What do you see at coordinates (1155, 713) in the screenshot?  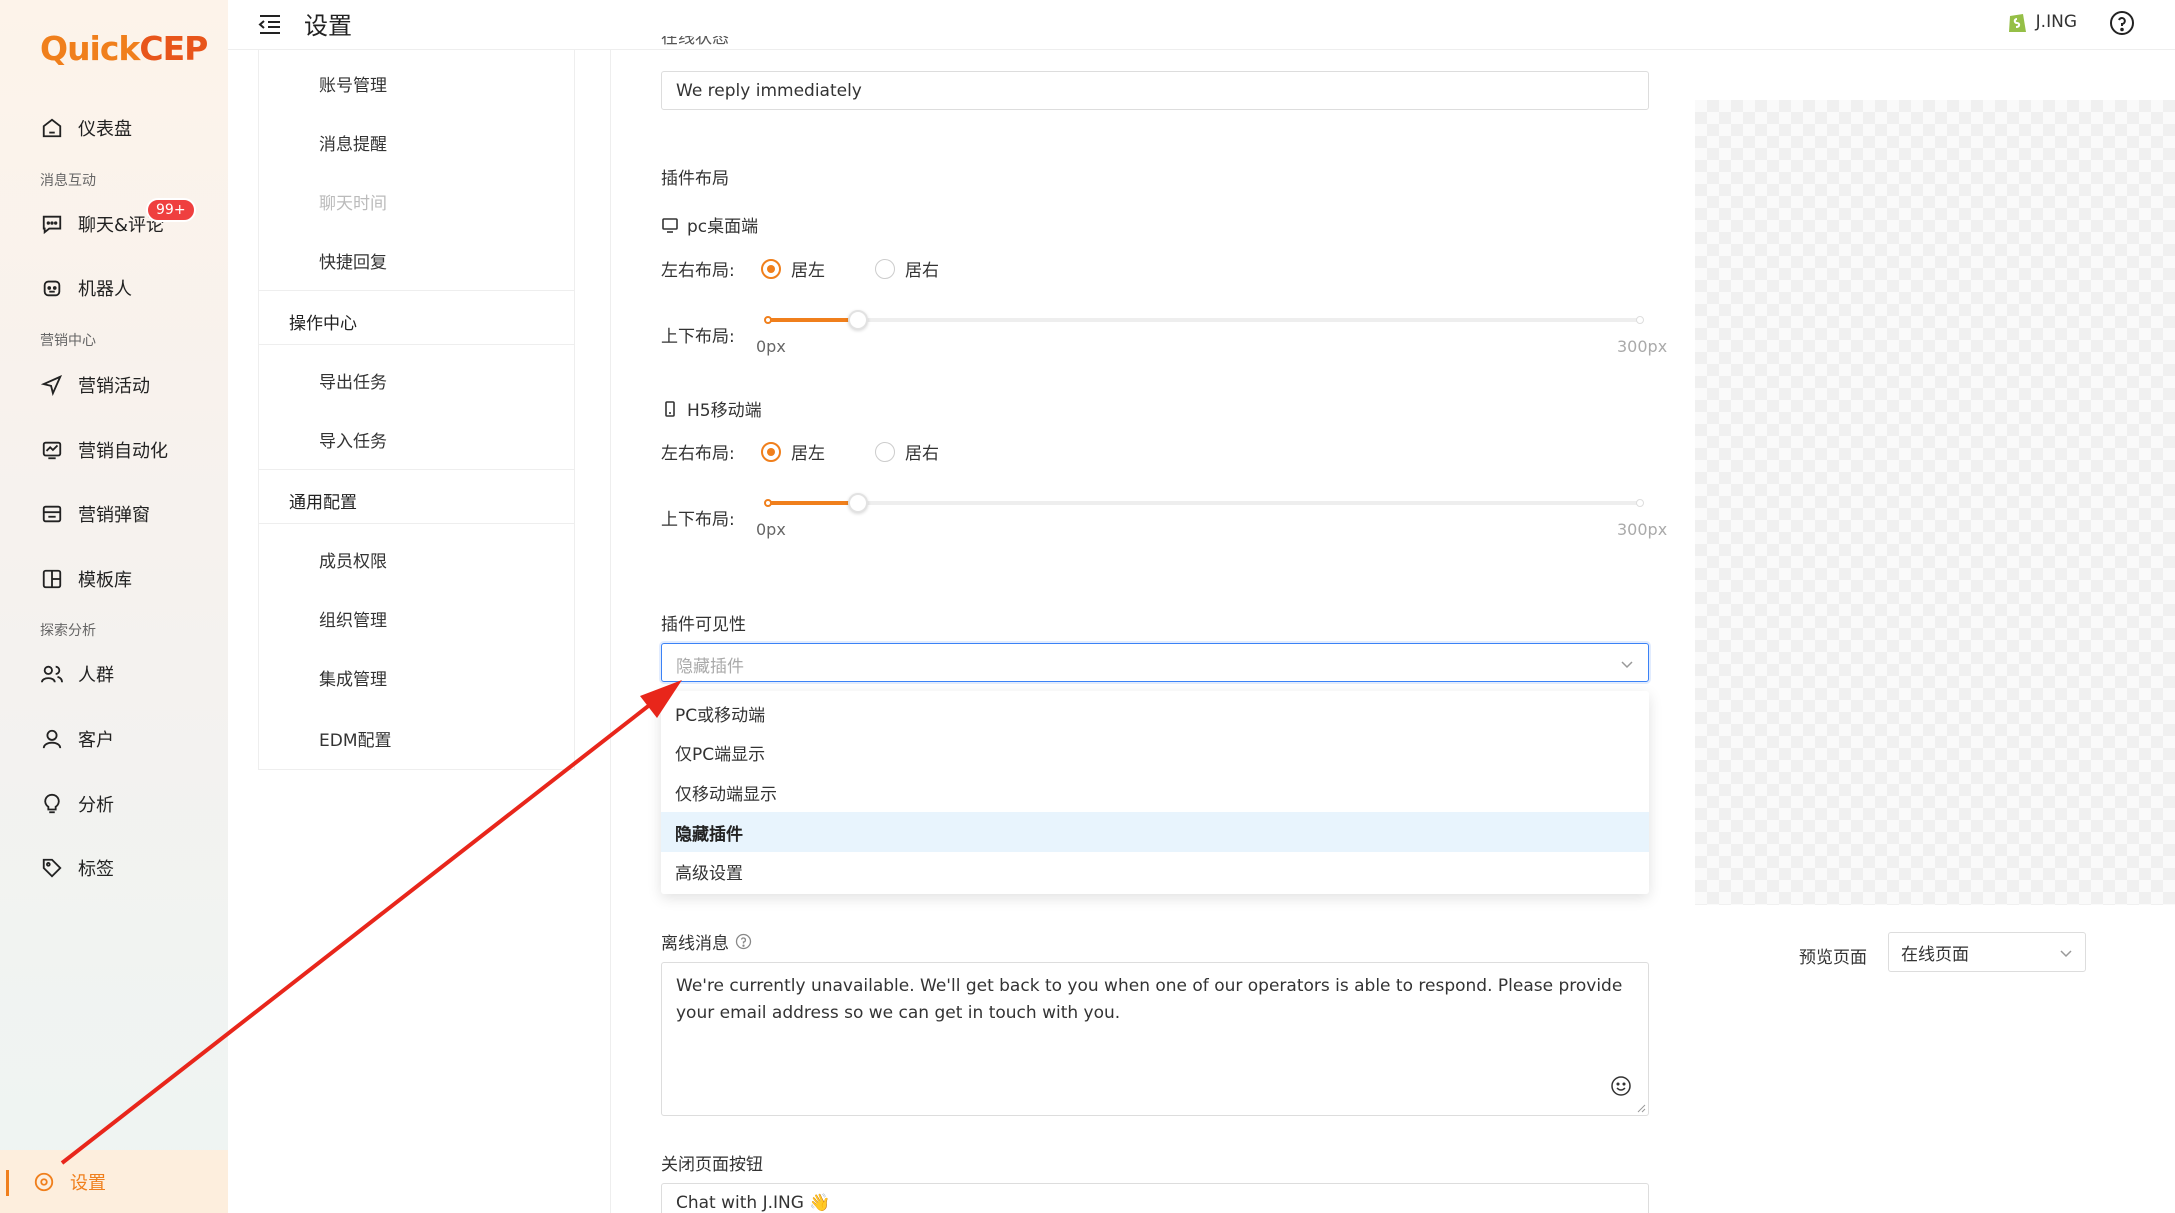 I see `dropdown-option: PC或移动端` at bounding box center [1155, 713].